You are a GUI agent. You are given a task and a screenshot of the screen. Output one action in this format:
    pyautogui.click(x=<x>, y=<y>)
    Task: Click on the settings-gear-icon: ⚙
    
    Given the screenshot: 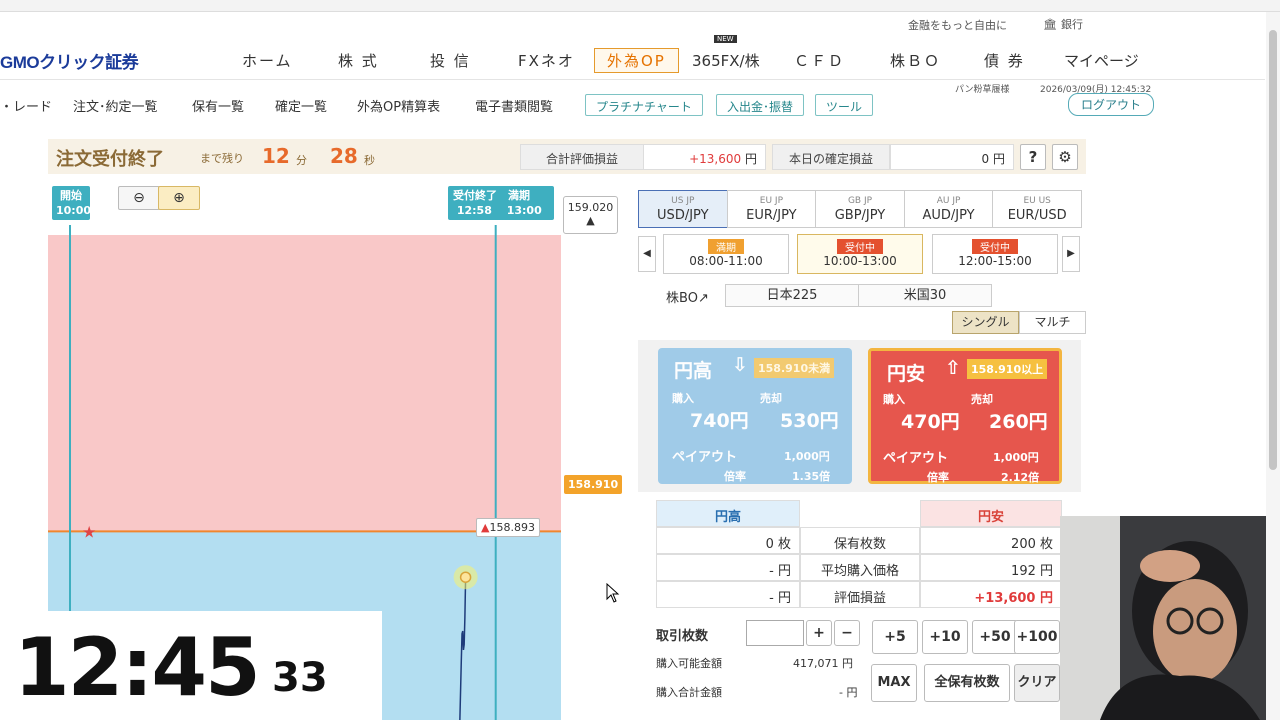 What is the action you would take?
    pyautogui.click(x=1065, y=157)
    